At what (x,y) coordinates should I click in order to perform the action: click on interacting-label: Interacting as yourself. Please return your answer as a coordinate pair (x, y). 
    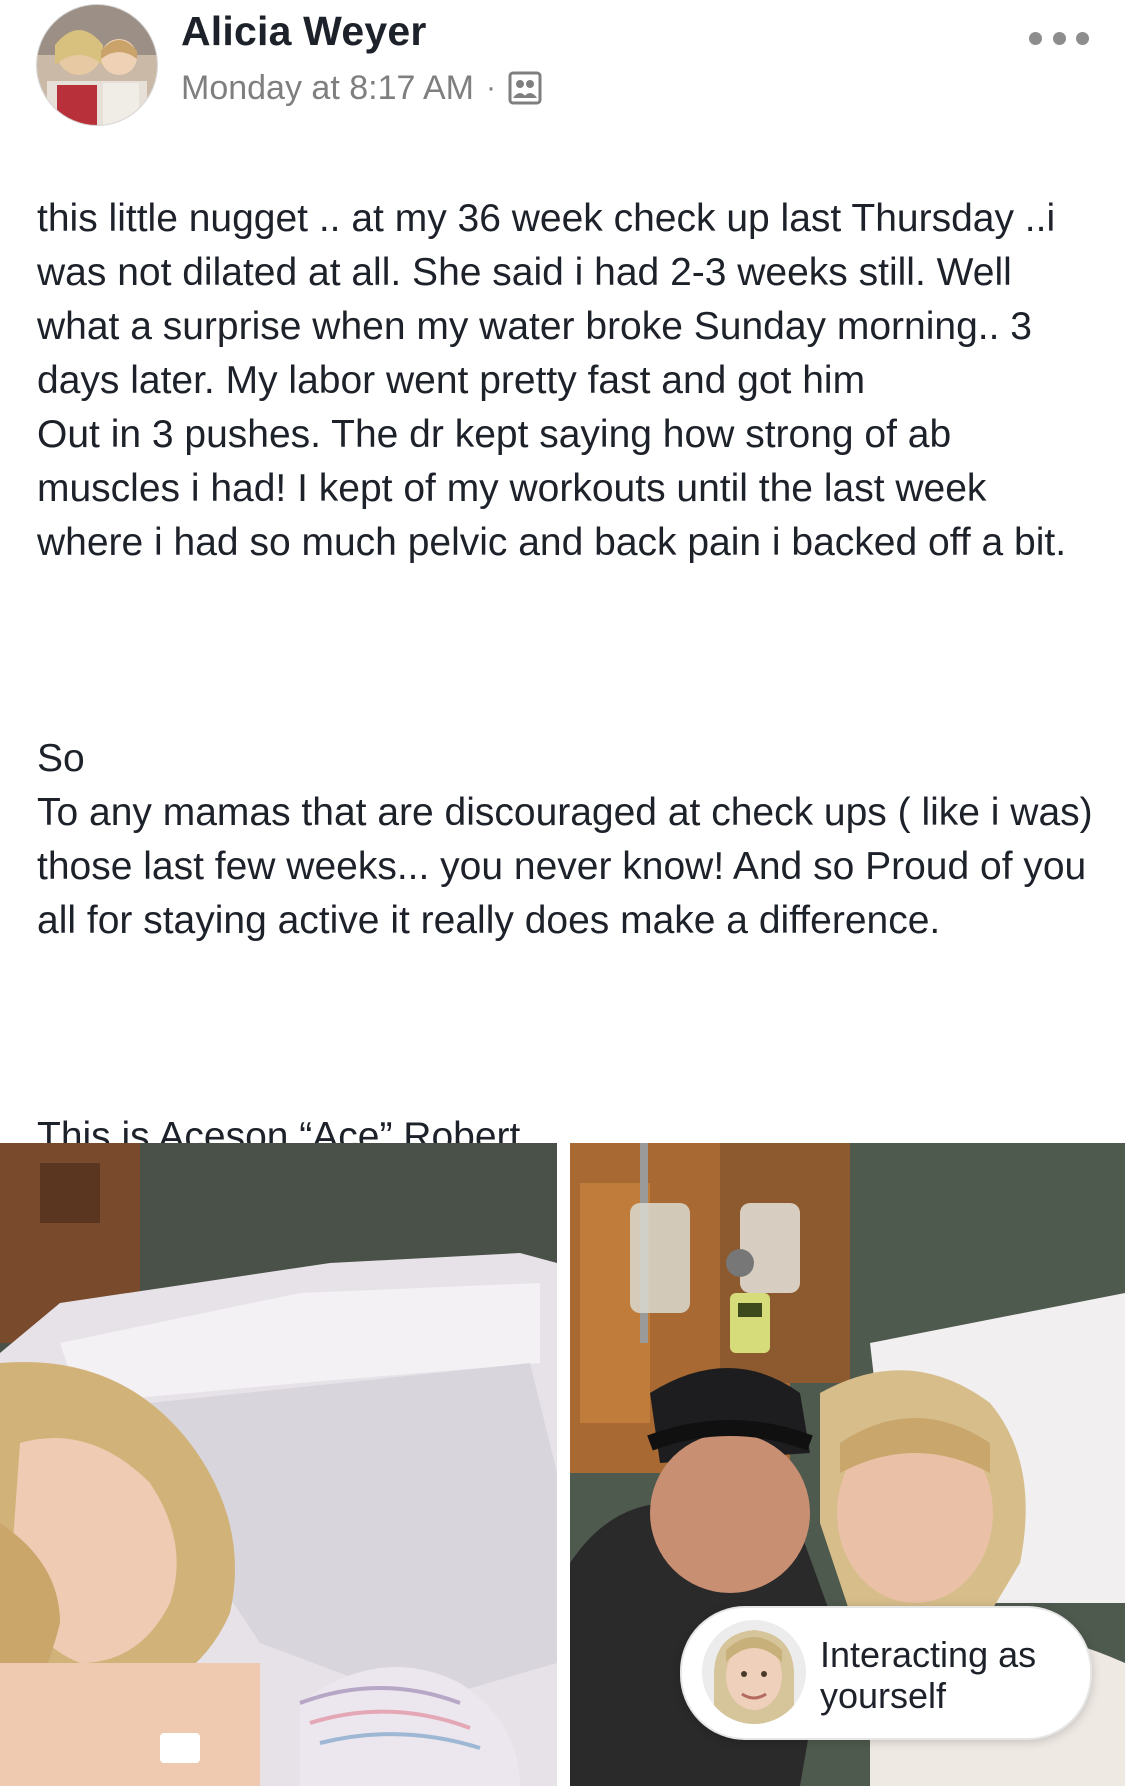
    Looking at the image, I should click on (928, 1675).